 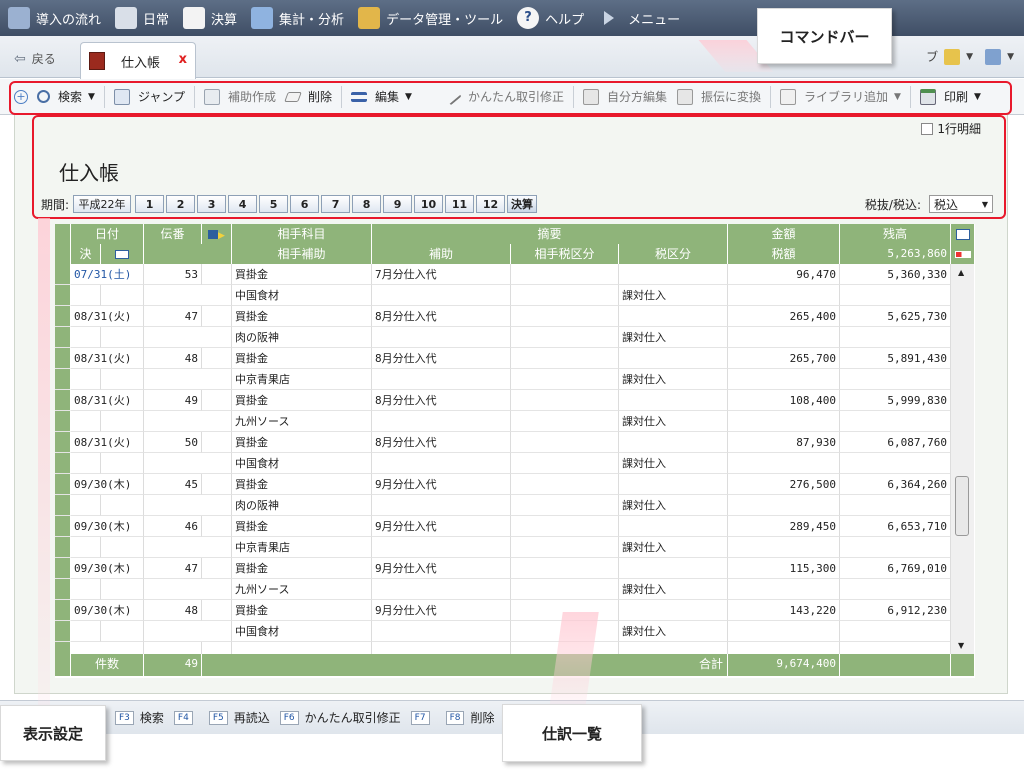 What do you see at coordinates (86, 254) in the screenshot?
I see `settle-header: 決` at bounding box center [86, 254].